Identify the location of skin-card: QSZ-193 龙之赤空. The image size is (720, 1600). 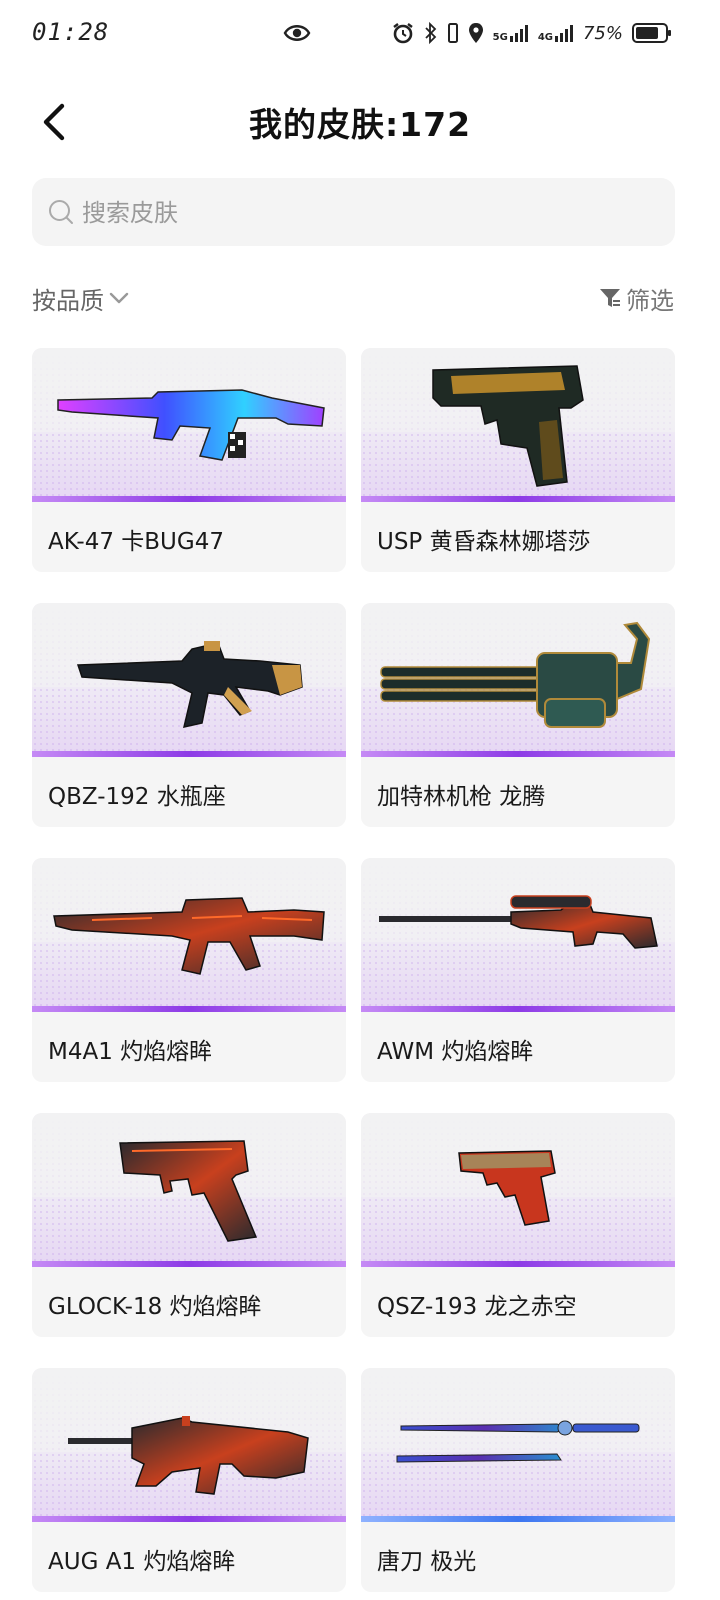
(518, 1225).